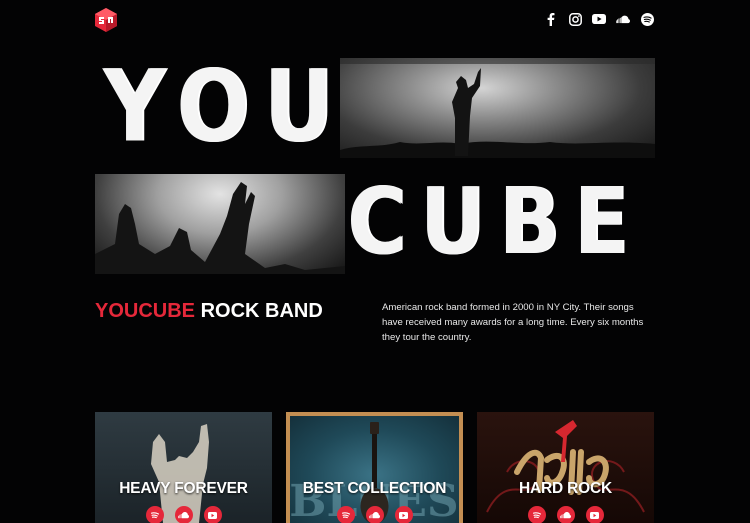 This screenshot has width=750, height=523. What do you see at coordinates (183, 488) in the screenshot?
I see `card-title: HEAVY FOREVER` at bounding box center [183, 488].